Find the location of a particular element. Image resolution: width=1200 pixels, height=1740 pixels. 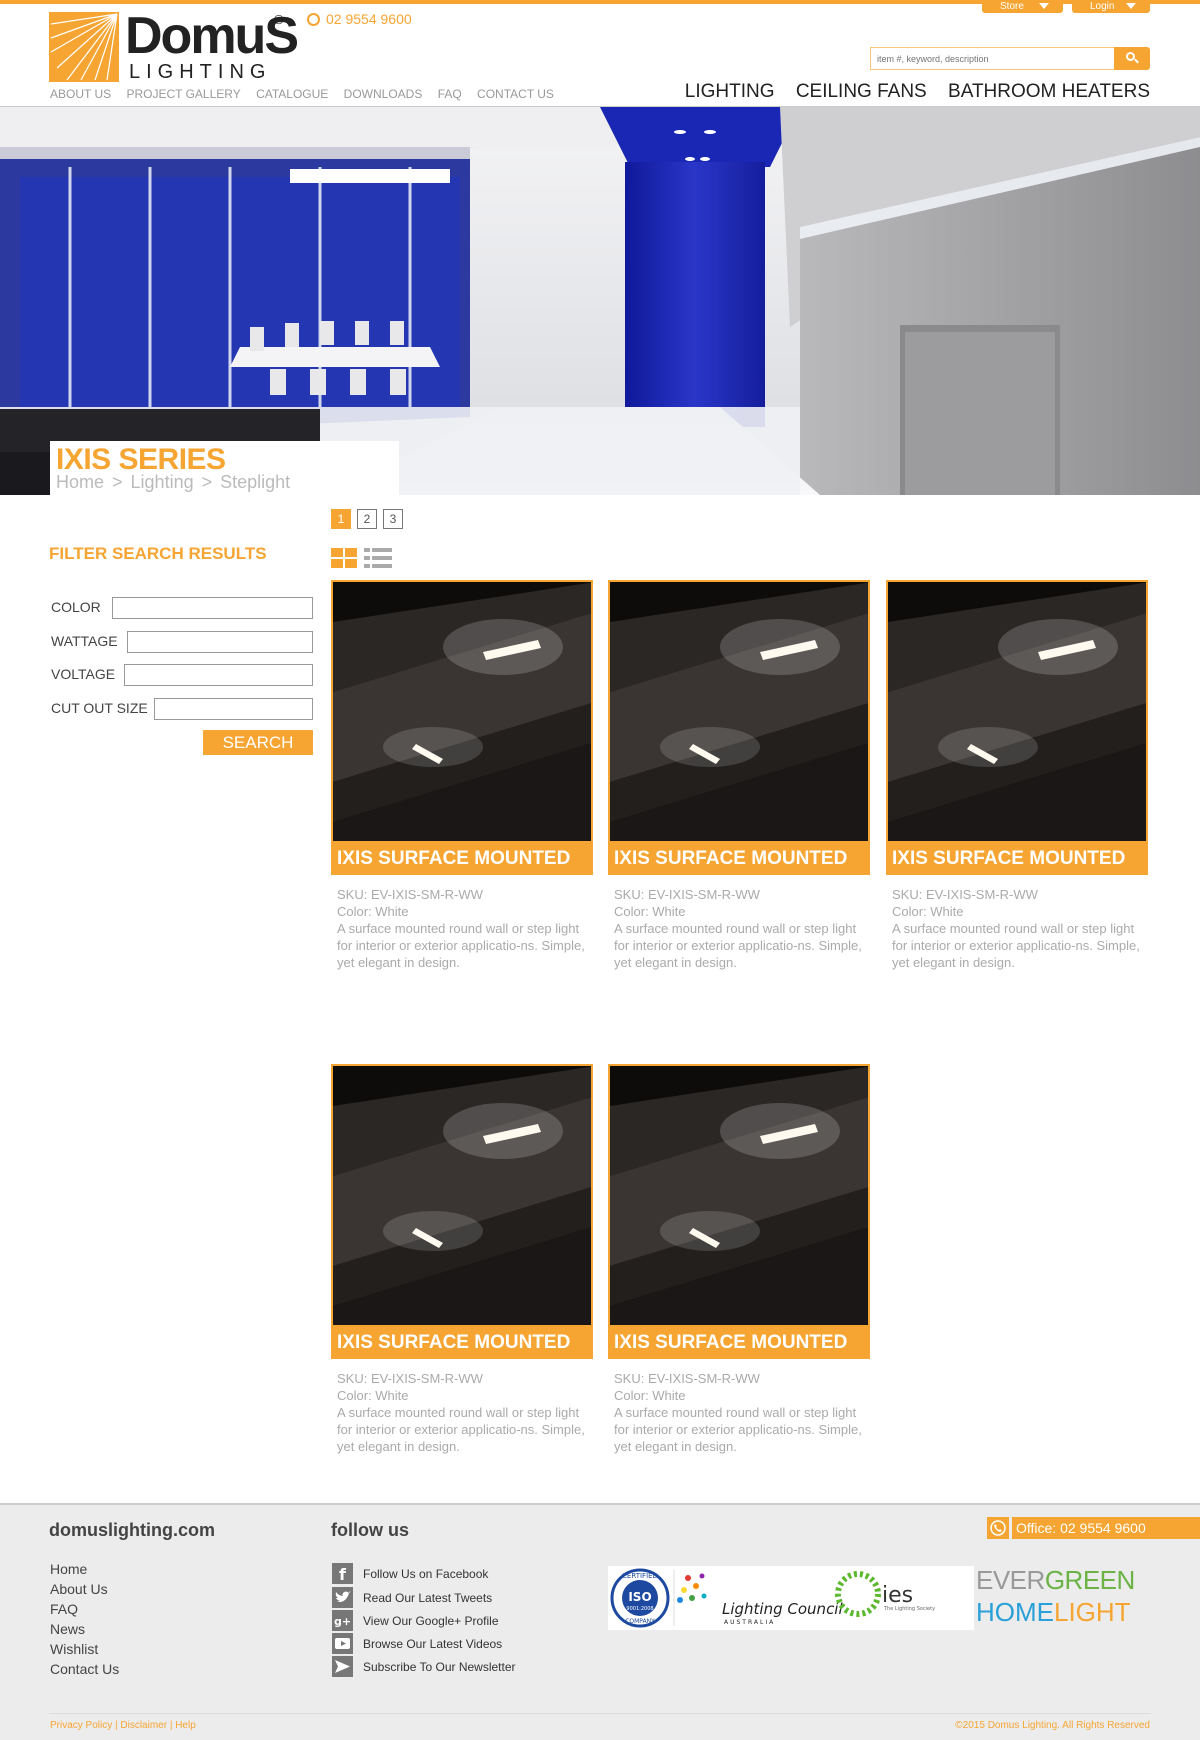

nav-lighting: LIGHTING is located at coordinates (730, 91).